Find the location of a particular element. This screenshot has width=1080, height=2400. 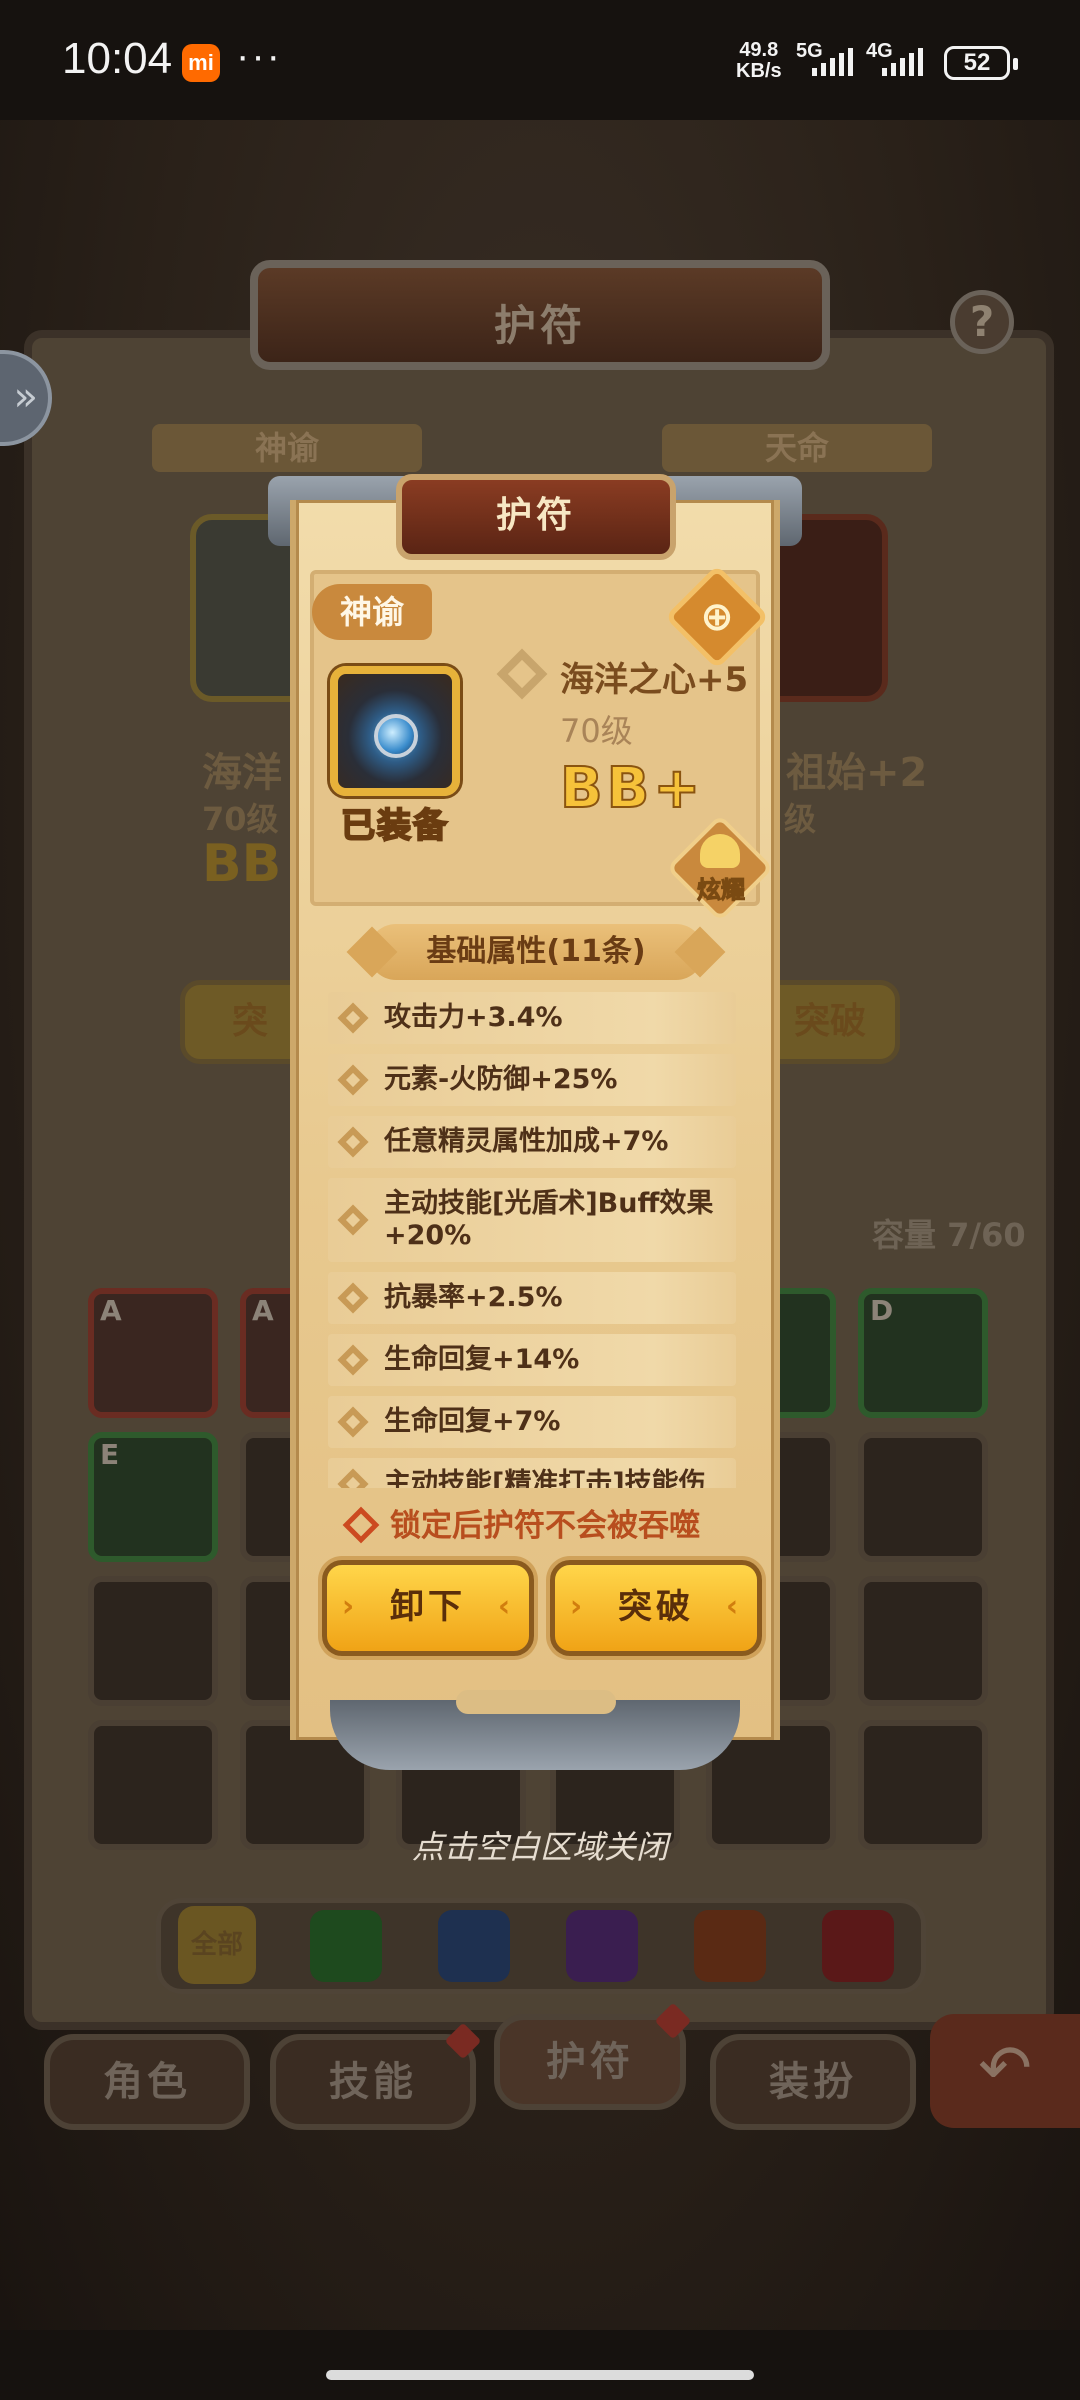

more-notifications-icon: ··· is located at coordinates (259, 56).